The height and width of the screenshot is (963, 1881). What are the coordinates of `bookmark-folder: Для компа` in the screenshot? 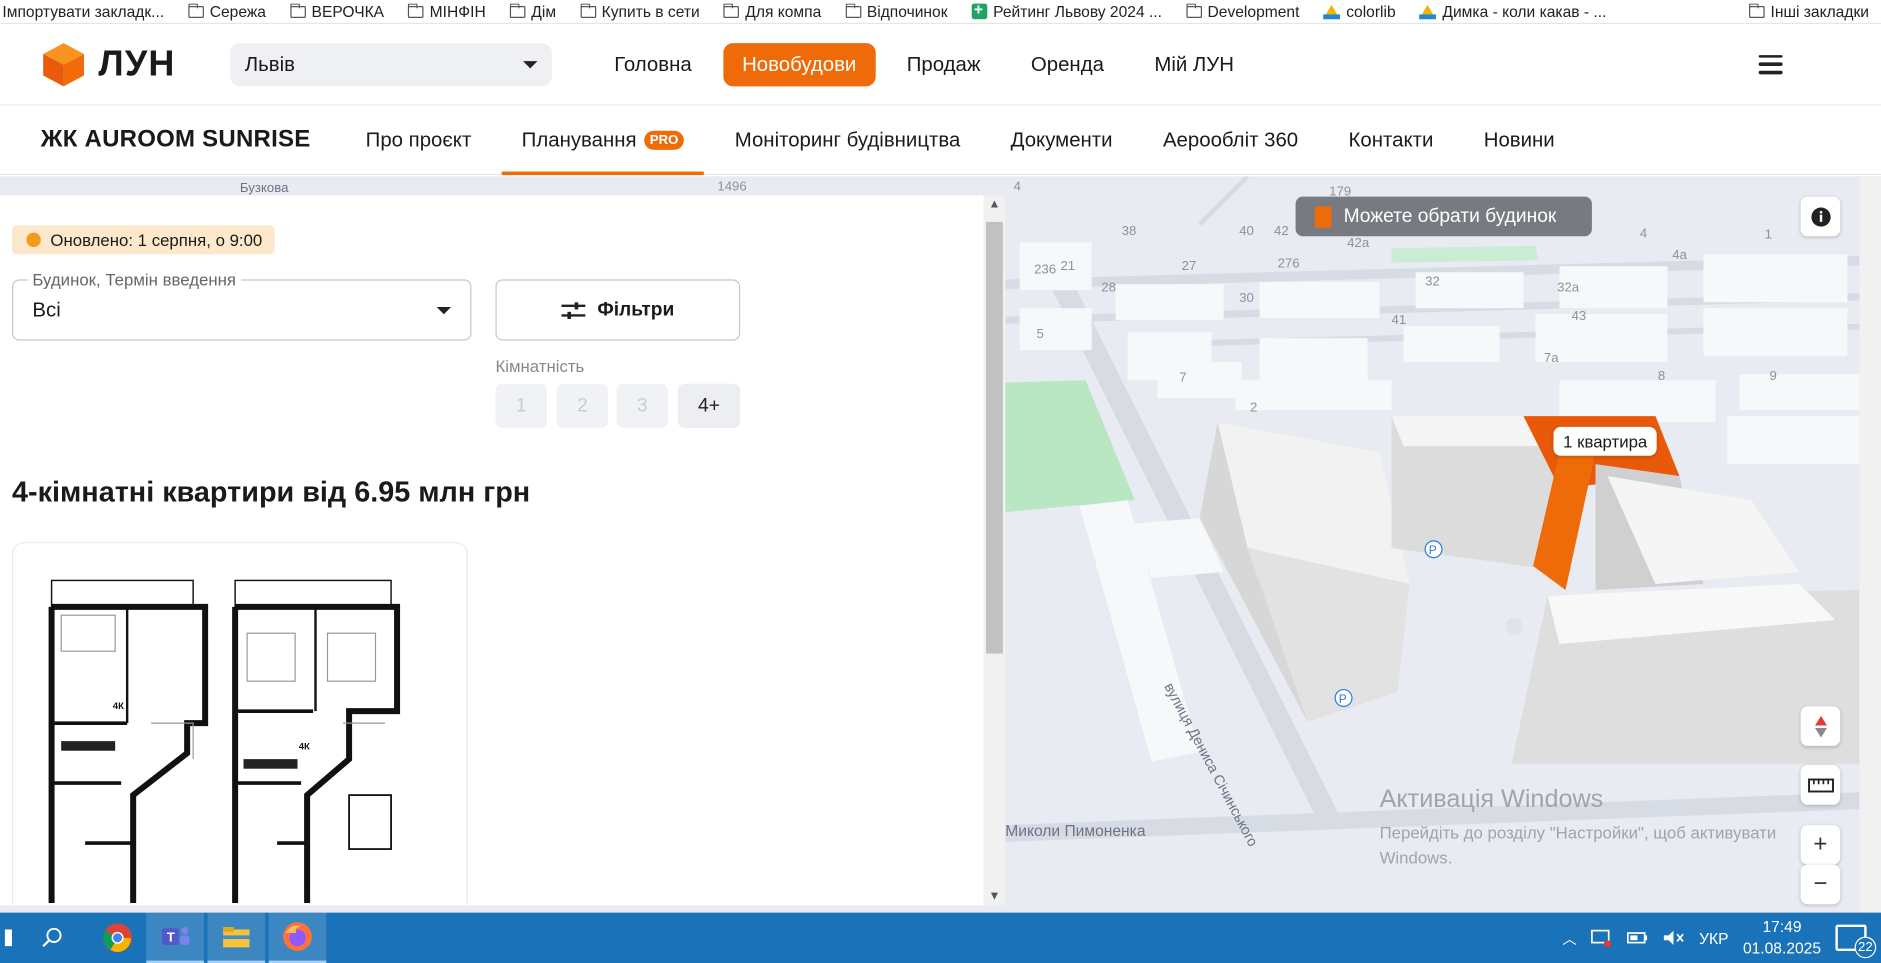 It's located at (773, 11).